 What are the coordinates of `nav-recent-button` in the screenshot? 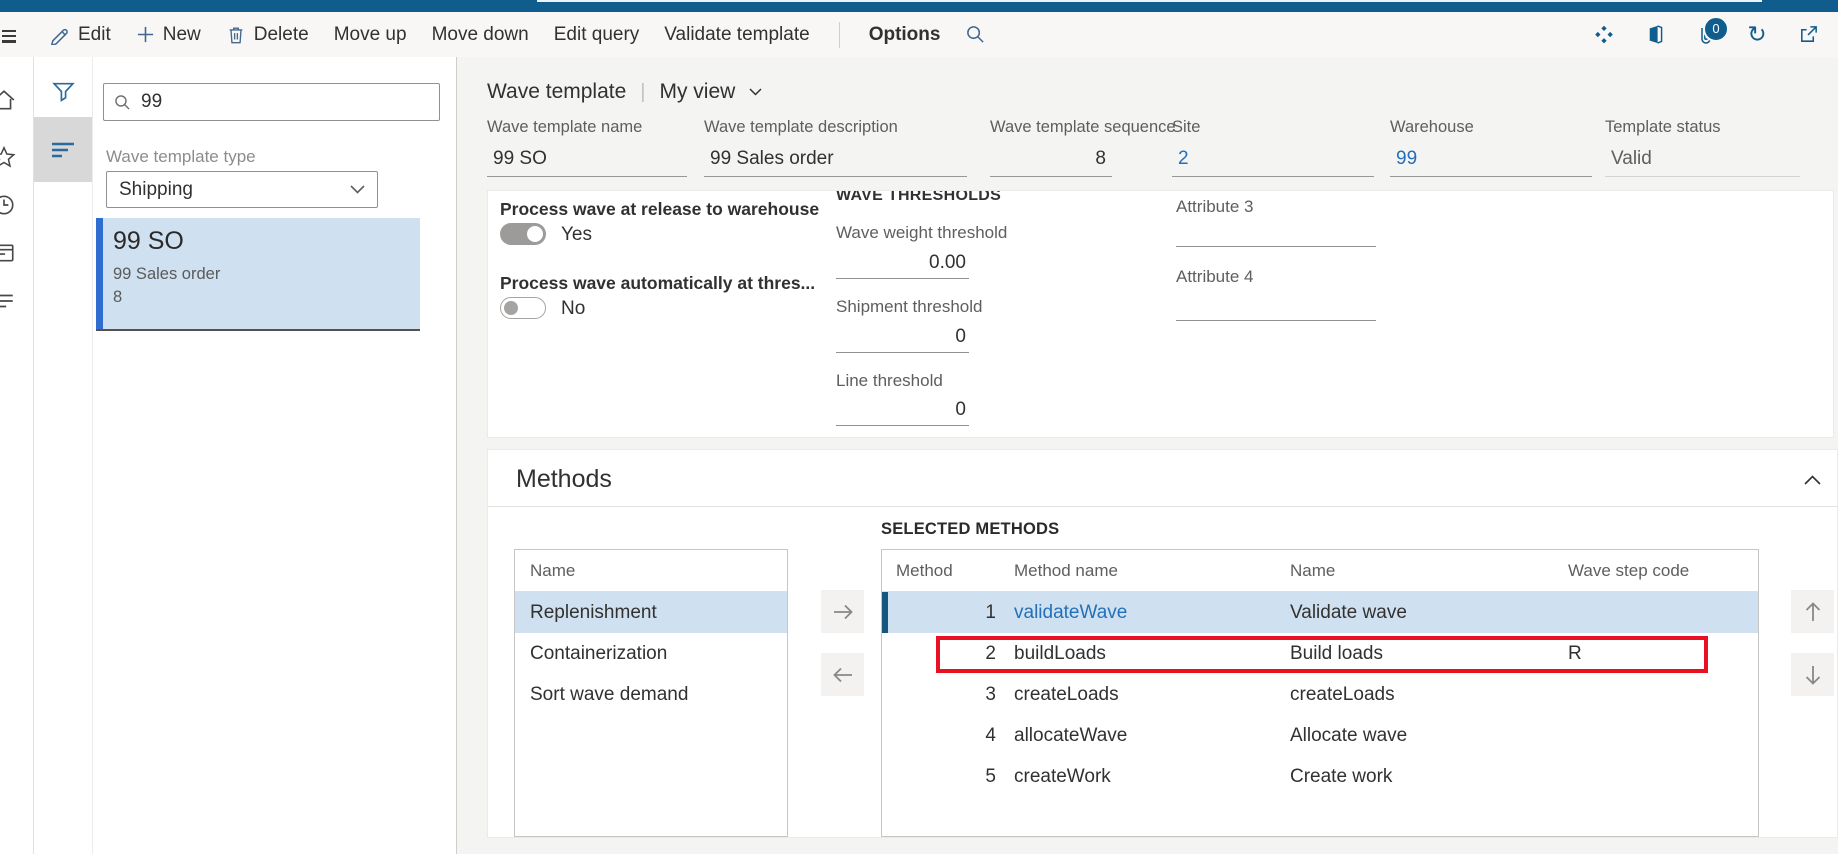 It's located at (8, 205).